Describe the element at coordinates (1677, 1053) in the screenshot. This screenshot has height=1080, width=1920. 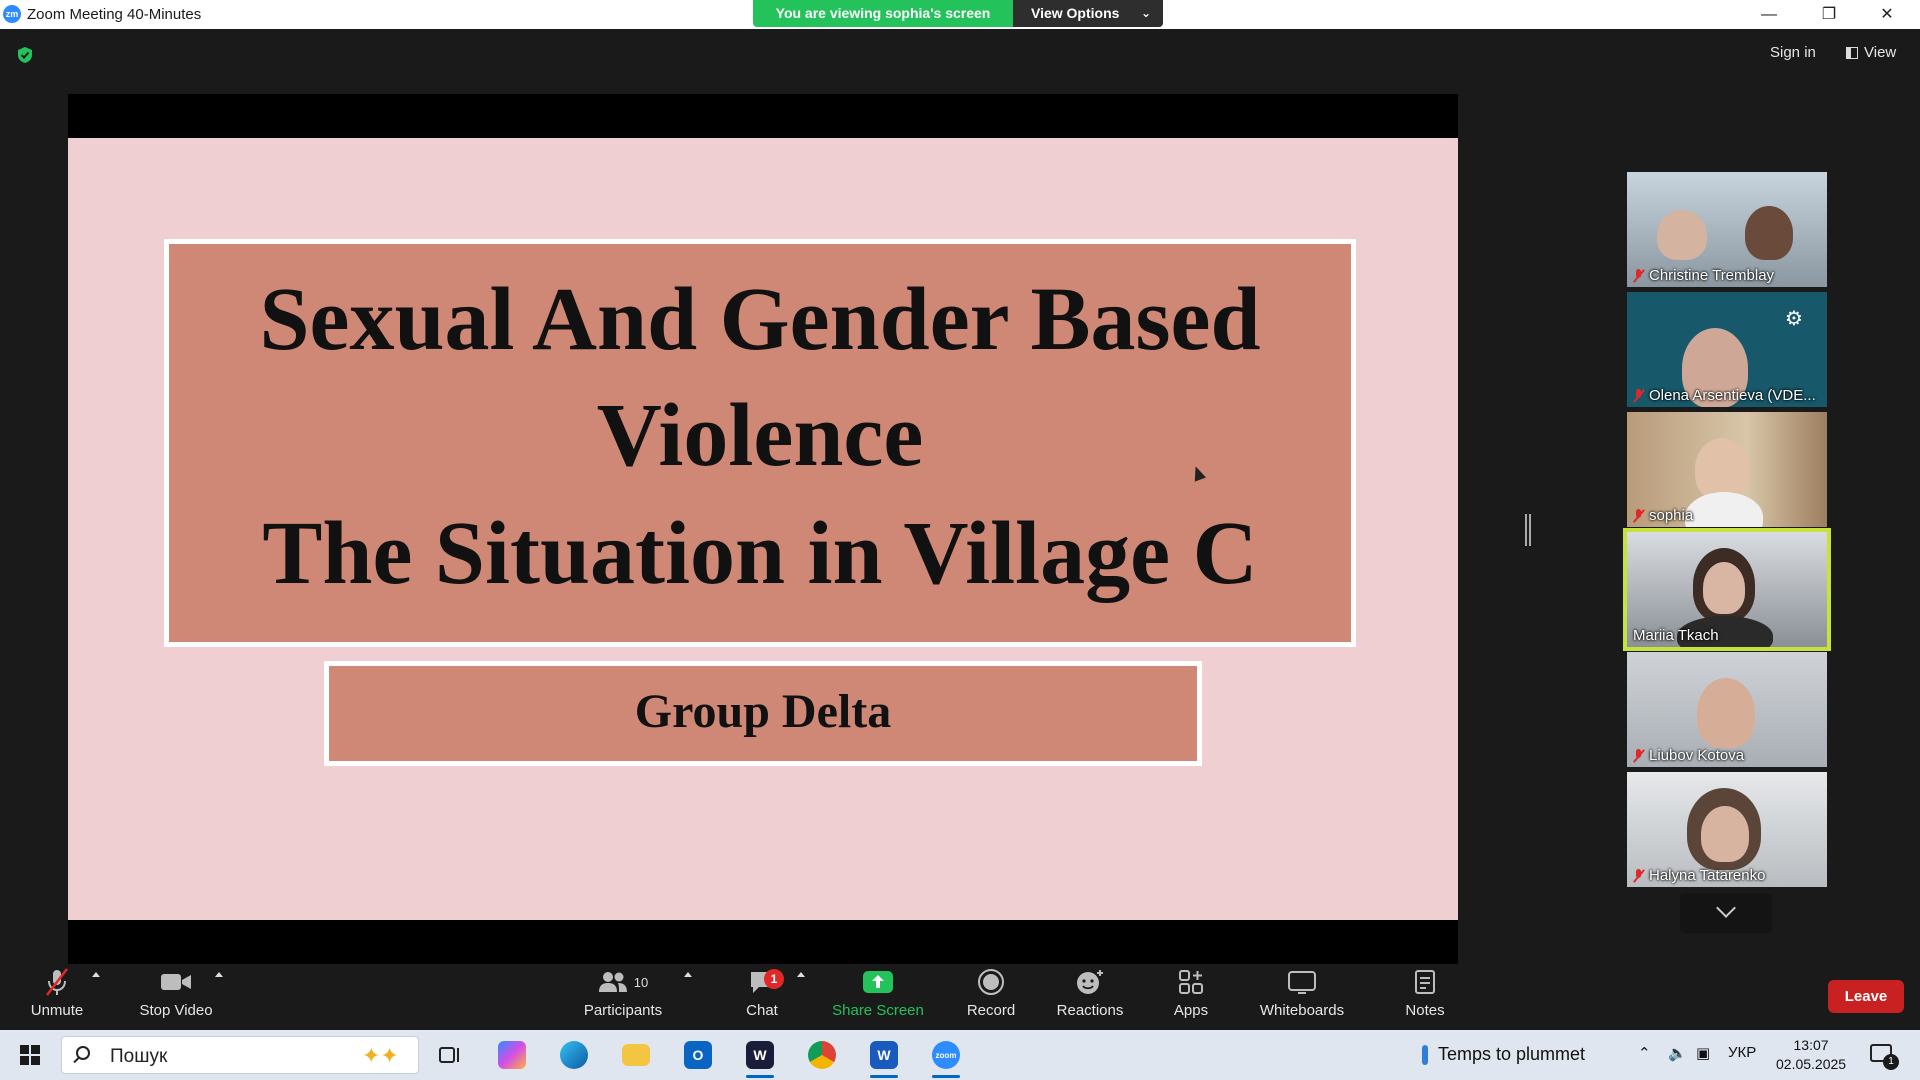
I see `speaker-icon: 🔈` at that location.